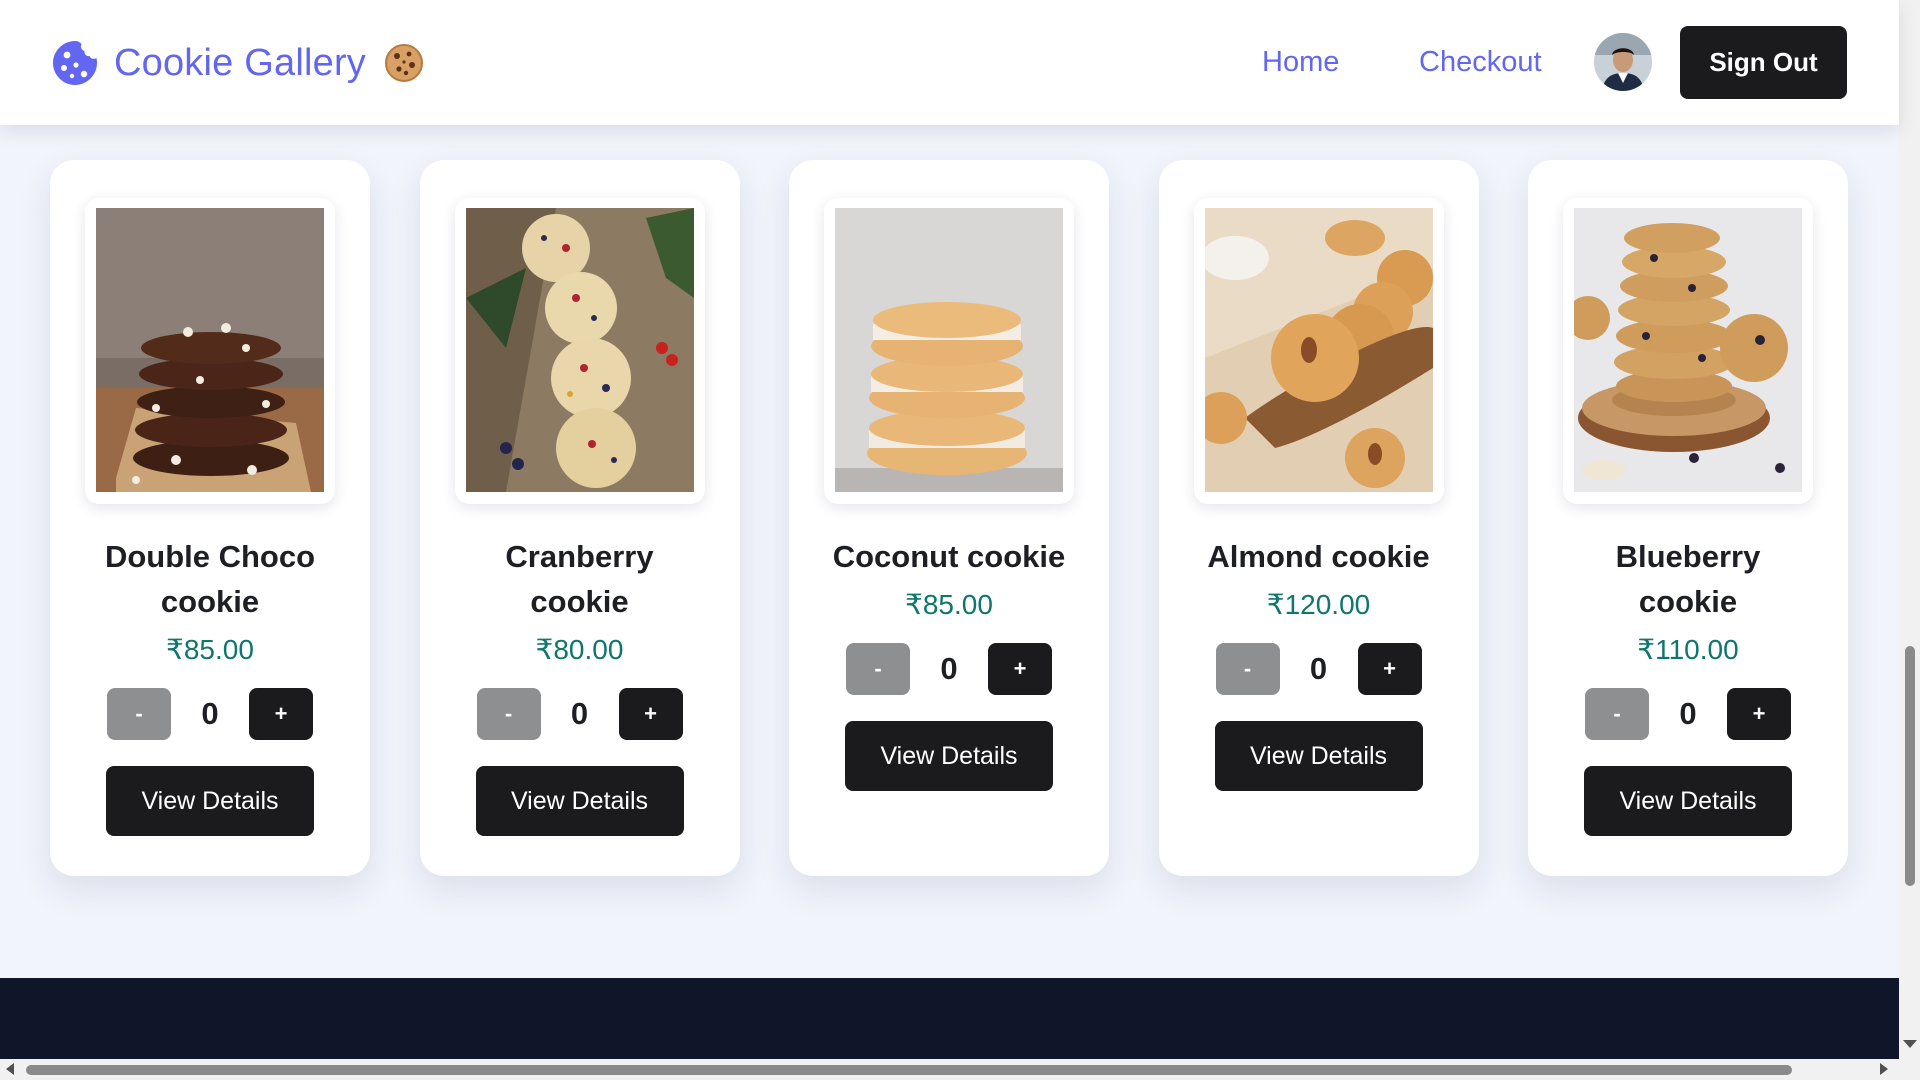 The height and width of the screenshot is (1080, 1920). Describe the element at coordinates (10, 1069) in the screenshot. I see `scroll-left-arrow-icon` at that location.